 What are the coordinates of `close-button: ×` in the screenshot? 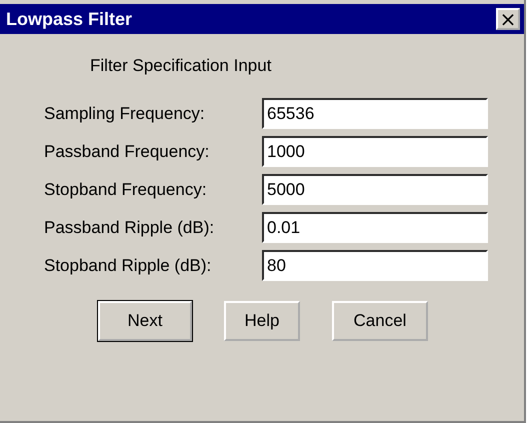 It's located at (508, 19).